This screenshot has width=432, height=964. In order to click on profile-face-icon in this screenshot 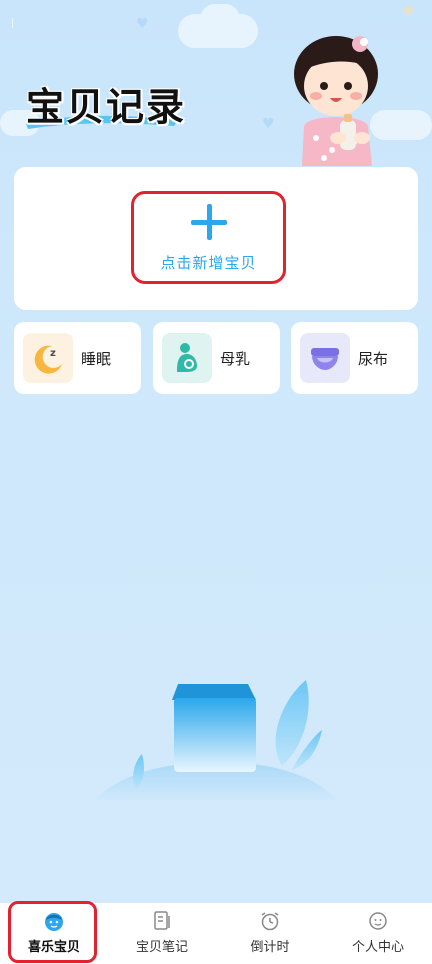, I will do `click(378, 921)`.